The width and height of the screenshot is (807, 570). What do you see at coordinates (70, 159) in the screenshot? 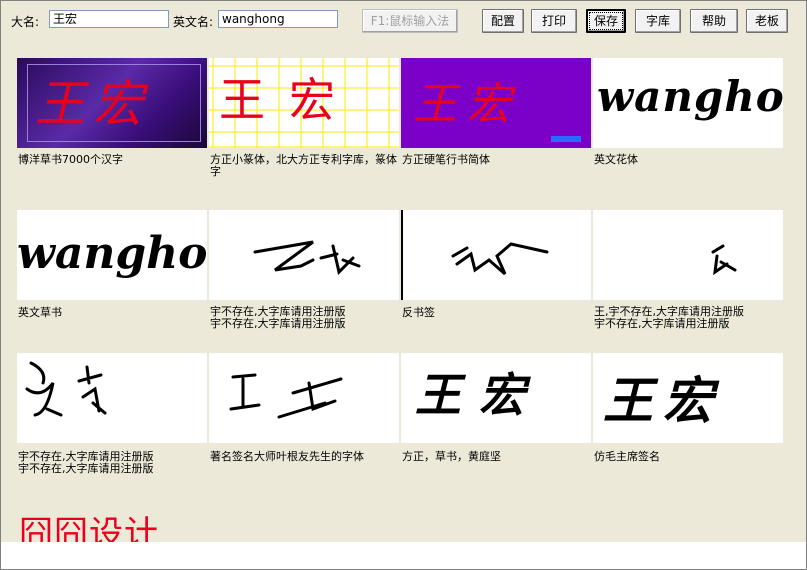
I see `tile-caption-1: 博洋草书7000个汉字` at bounding box center [70, 159].